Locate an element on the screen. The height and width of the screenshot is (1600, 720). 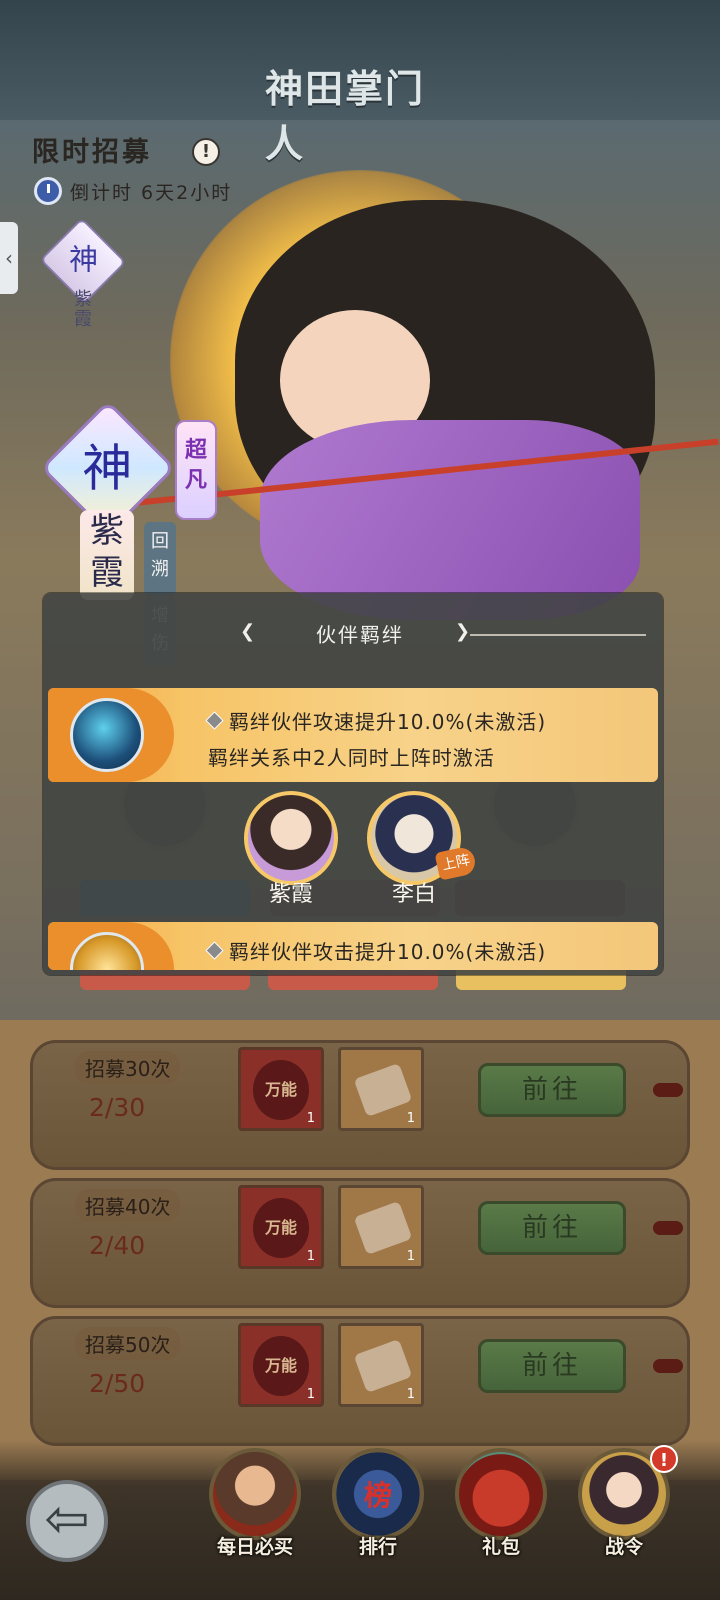
bond-card: 羁绊伙伴攻击提升10.0%(未激活) is located at coordinates (353, 946).